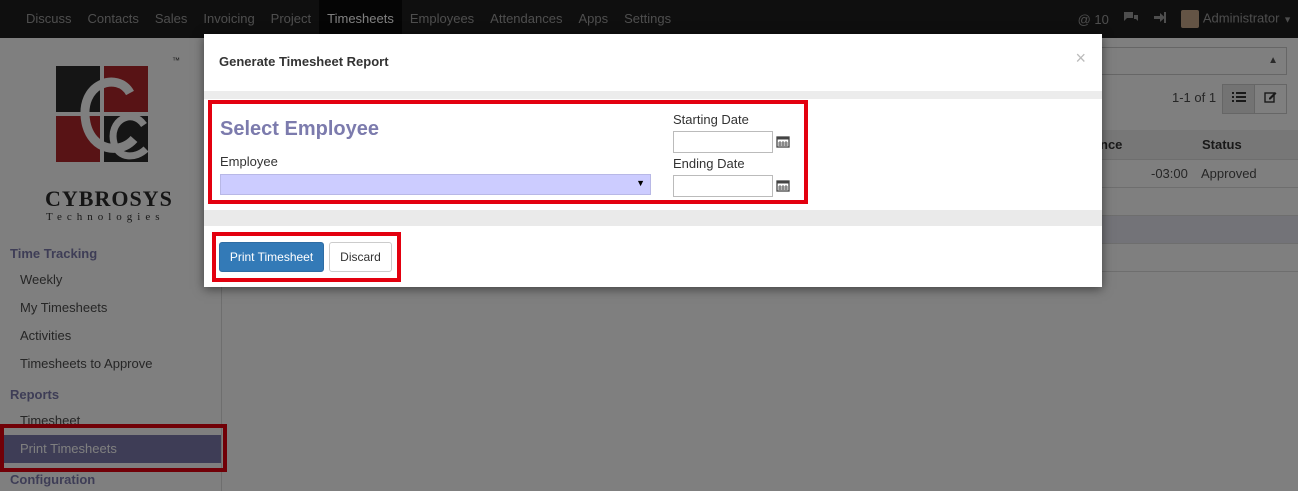 Image resolution: width=1298 pixels, height=491 pixels. I want to click on print-timesheet-button: Print Timesheet, so click(271, 257).